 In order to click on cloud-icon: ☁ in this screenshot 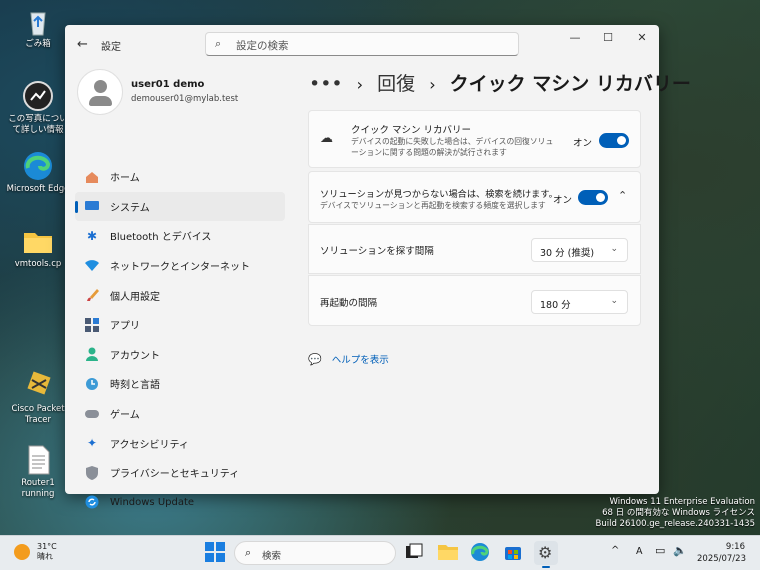, I will do `click(326, 138)`.